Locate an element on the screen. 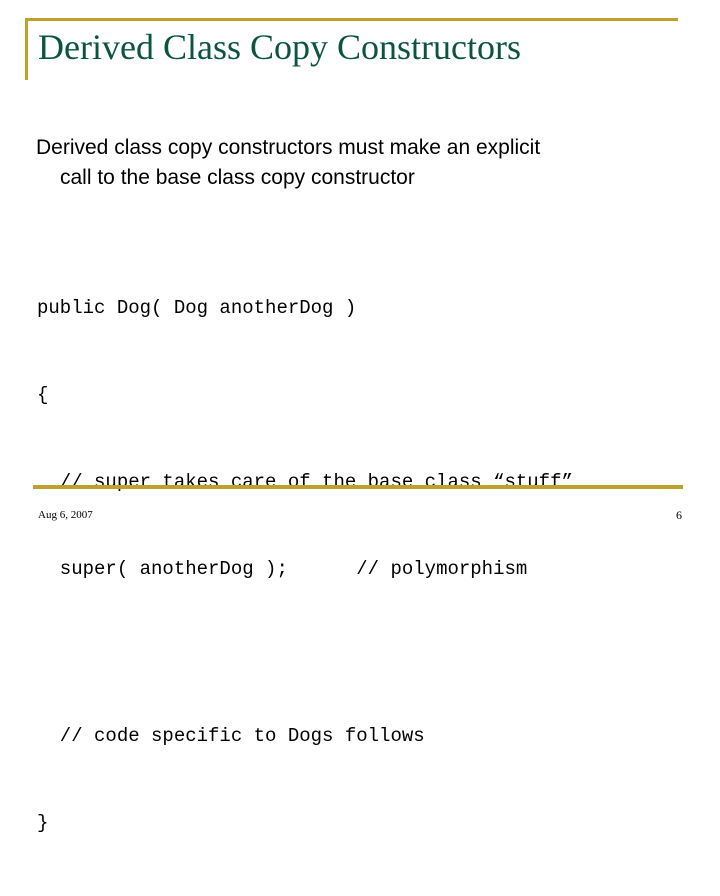 Image resolution: width=720 pixels, height=896 pixels. footer-divider is located at coordinates (358, 487).